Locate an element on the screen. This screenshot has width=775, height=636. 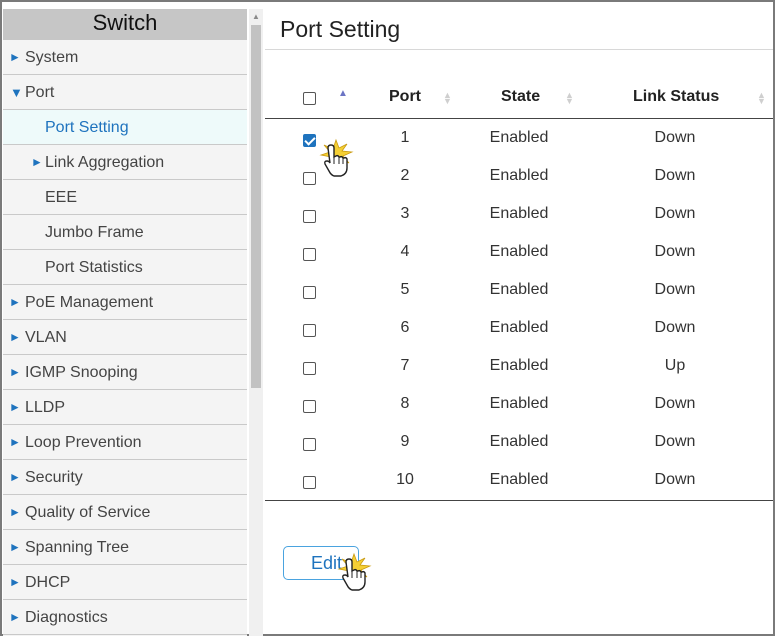
sidebar-item-port-setting: Port Setting is located at coordinates (125, 127).